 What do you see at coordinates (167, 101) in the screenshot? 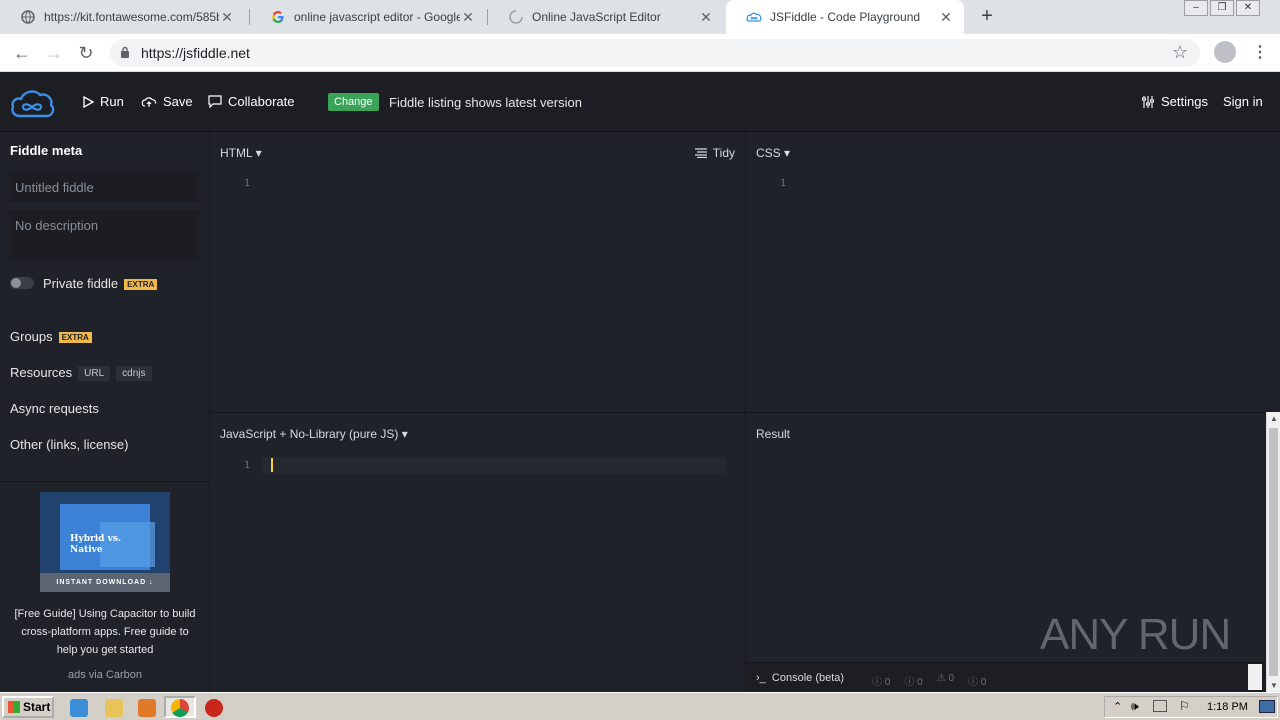
I see `save-button: Save` at bounding box center [167, 101].